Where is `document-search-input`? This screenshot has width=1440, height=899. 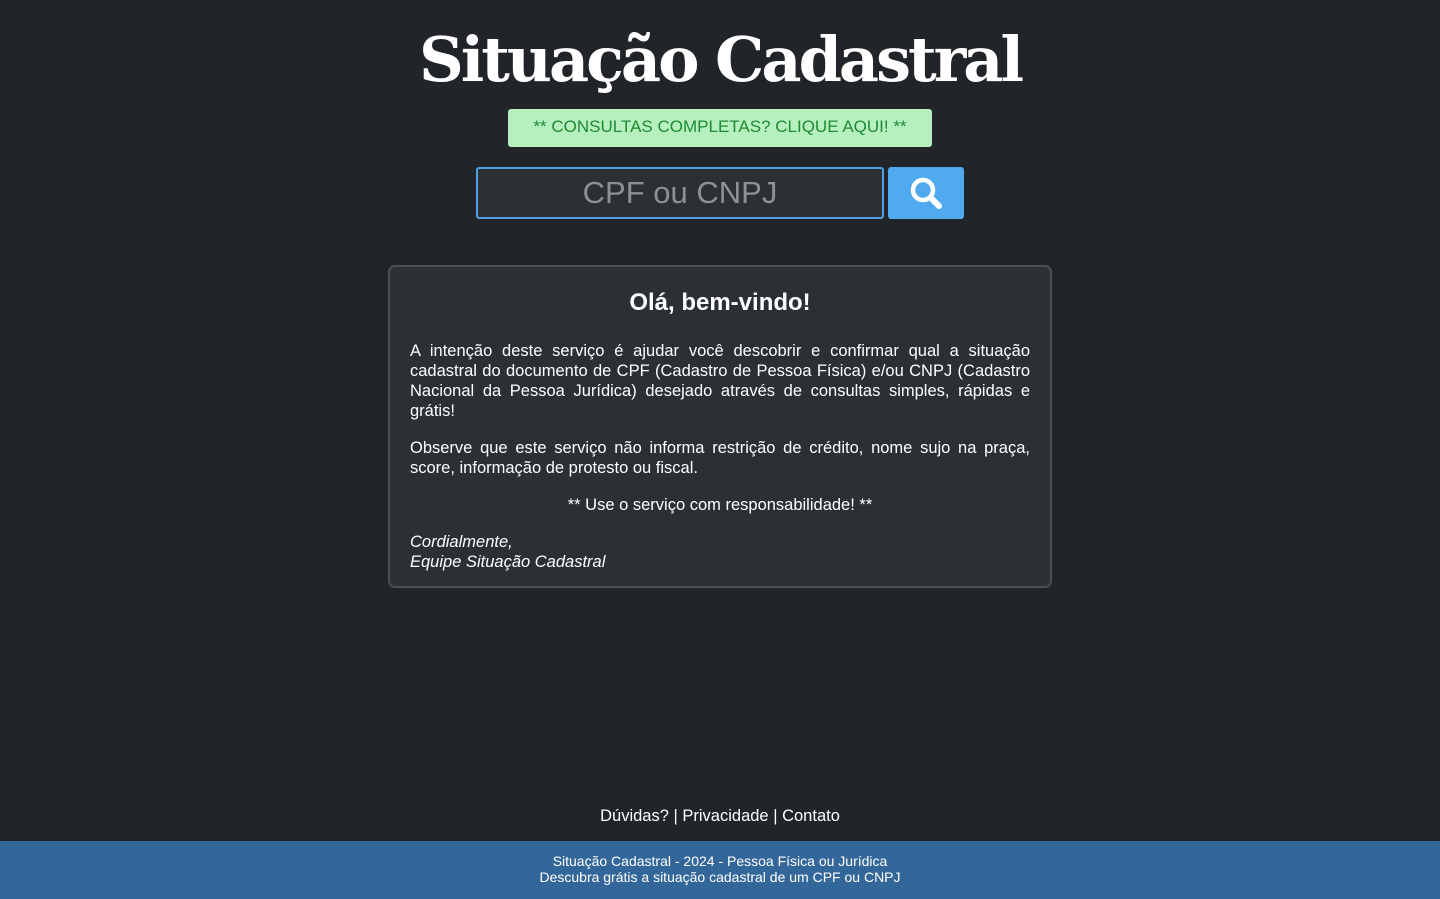 document-search-input is located at coordinates (680, 193).